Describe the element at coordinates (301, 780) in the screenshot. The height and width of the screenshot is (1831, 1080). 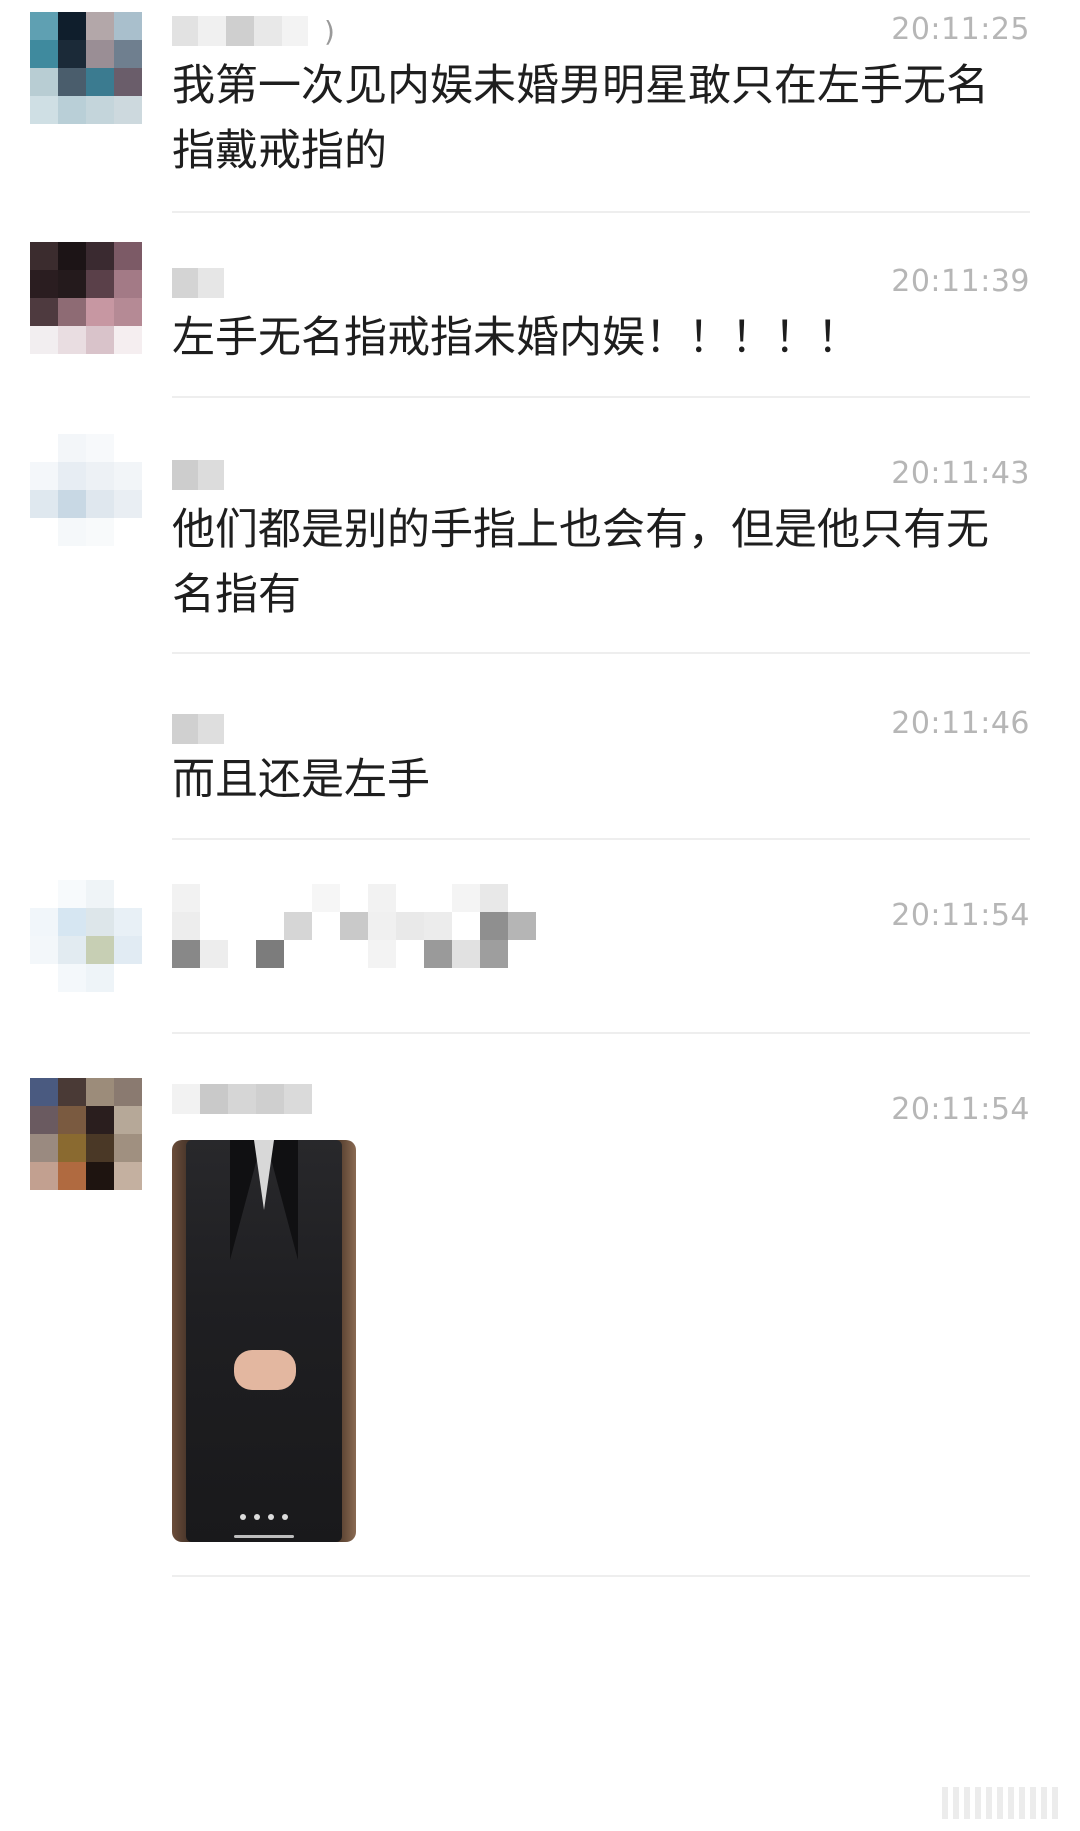
I see `message-text: 而且还是左手` at that location.